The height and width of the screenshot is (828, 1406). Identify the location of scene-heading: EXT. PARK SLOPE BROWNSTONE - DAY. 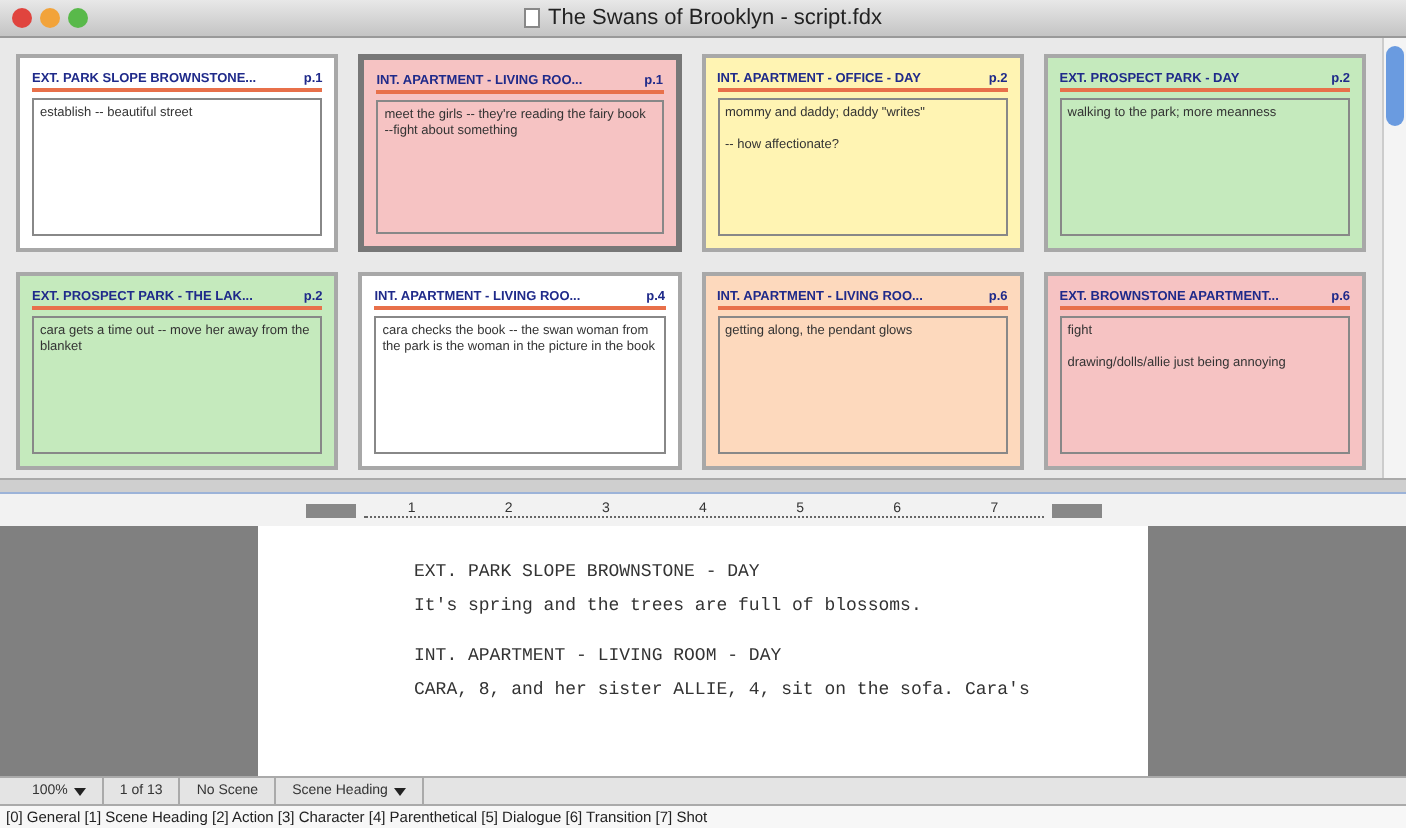
(588, 572).